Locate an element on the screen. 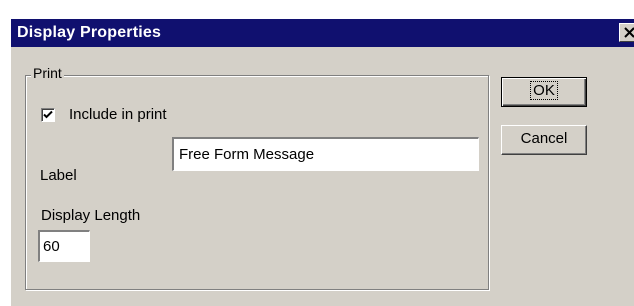 Image resolution: width=634 pixels, height=306 pixels. label-input is located at coordinates (325, 154).